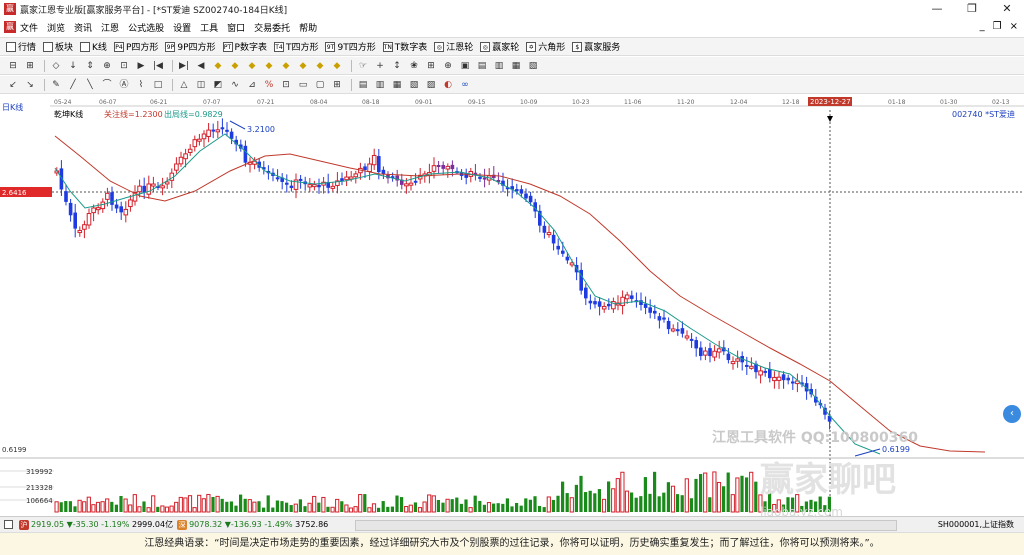 The height and width of the screenshot is (555, 1024). Describe the element at coordinates (380, 66) in the screenshot. I see `chart-tool-20-icon: +` at that location.